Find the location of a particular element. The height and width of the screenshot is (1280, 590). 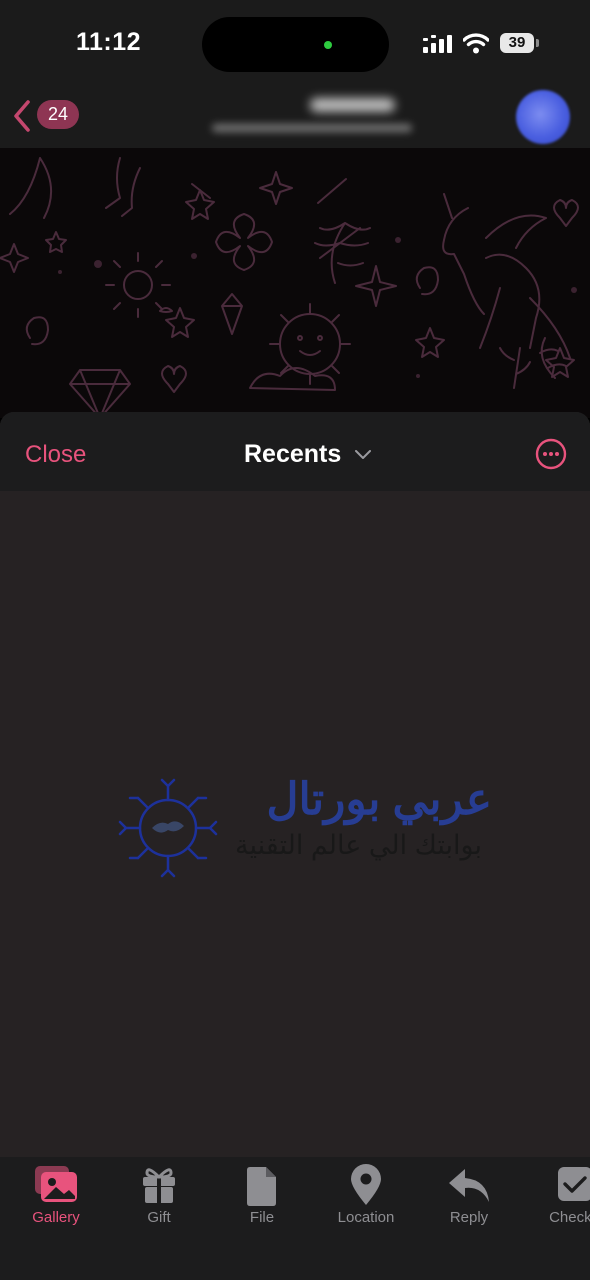

reply-icon is located at coordinates (469, 1185).